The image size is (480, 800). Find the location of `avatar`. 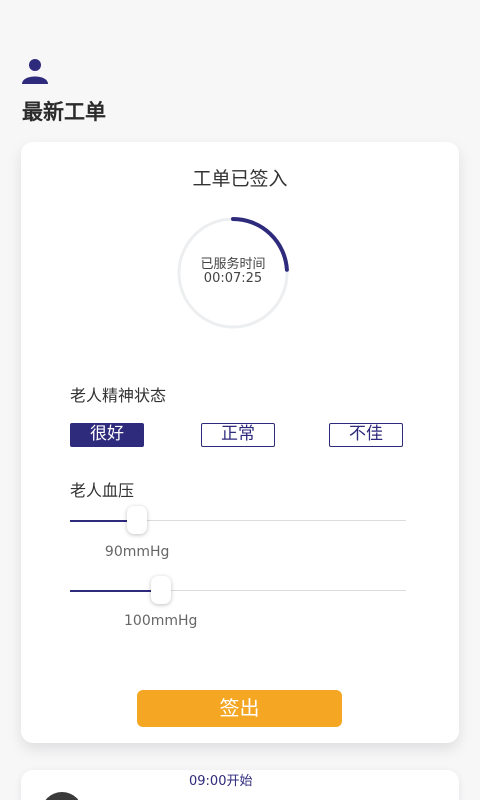

avatar is located at coordinates (62, 796).